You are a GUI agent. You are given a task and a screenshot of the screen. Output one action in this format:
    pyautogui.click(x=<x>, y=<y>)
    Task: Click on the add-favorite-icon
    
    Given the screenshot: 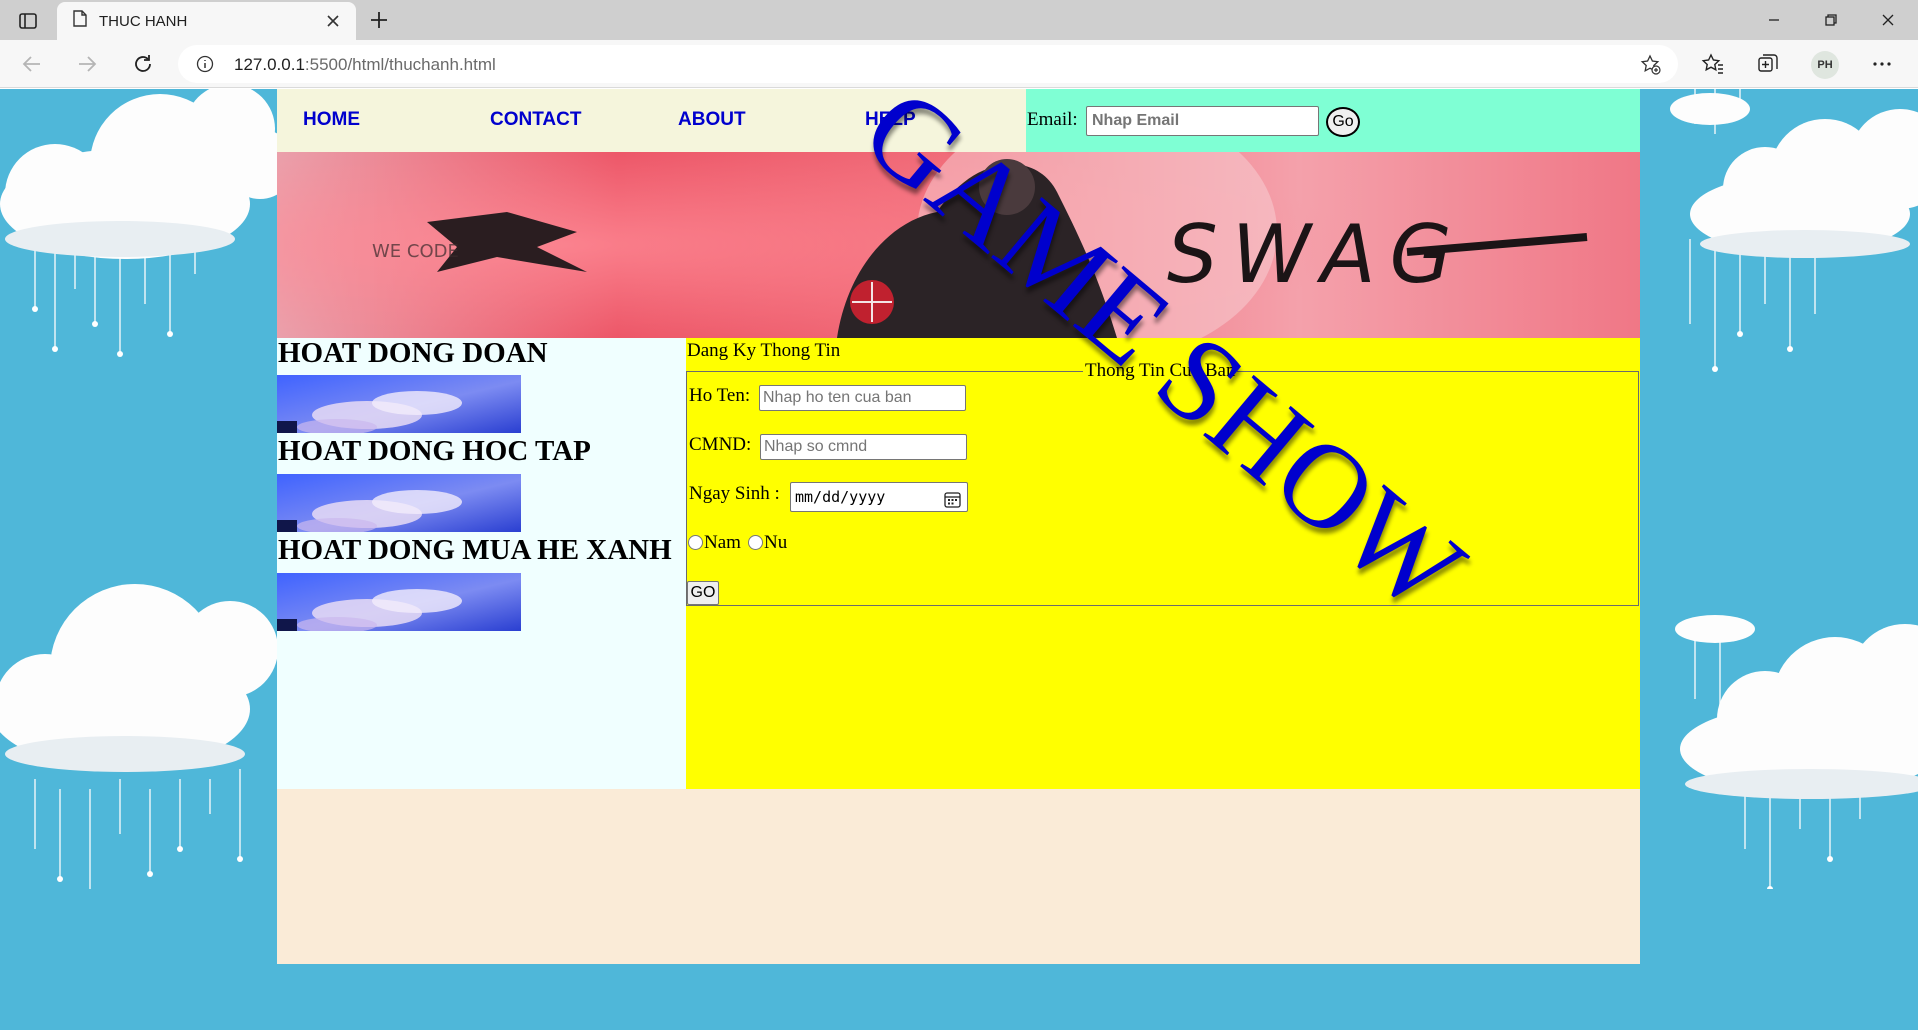 What is the action you would take?
    pyautogui.click(x=1651, y=65)
    